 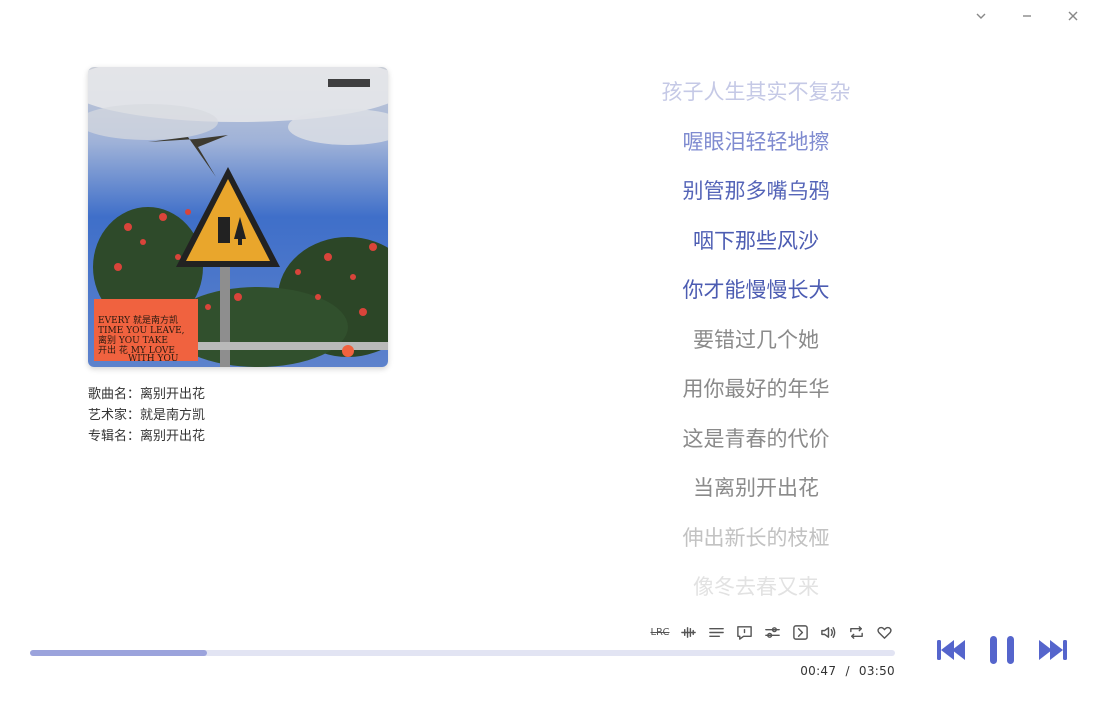 What do you see at coordinates (756, 394) in the screenshot?
I see `lyric-line: 用你最好的年华` at bounding box center [756, 394].